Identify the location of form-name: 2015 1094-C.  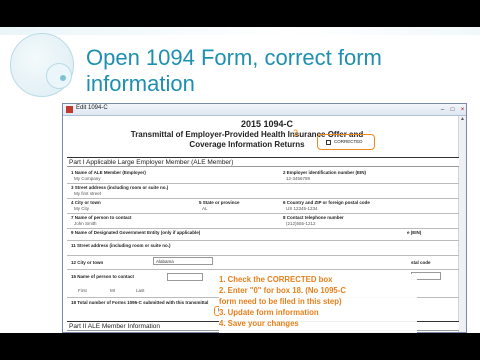
(267, 124).